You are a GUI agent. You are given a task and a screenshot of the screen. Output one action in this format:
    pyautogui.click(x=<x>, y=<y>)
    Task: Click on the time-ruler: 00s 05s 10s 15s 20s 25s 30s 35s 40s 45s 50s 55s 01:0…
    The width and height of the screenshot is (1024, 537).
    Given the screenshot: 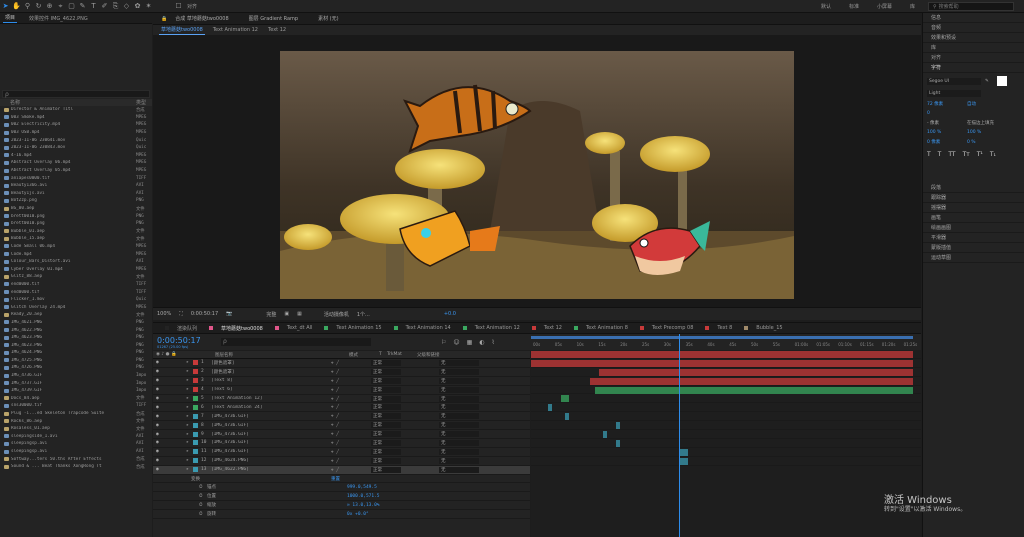 What is the action you would take?
    pyautogui.click(x=726, y=342)
    